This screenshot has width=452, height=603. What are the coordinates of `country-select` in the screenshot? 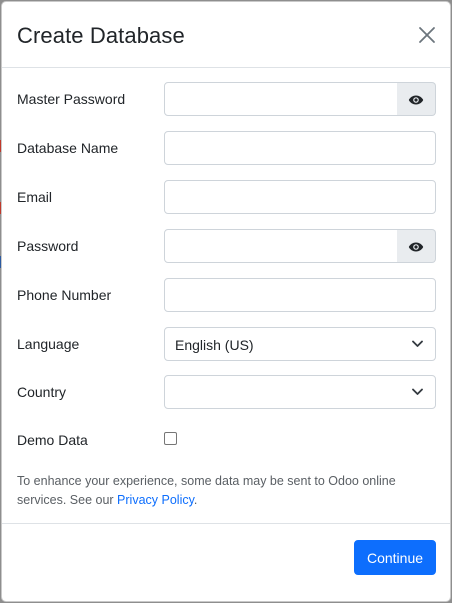 It's located at (300, 392).